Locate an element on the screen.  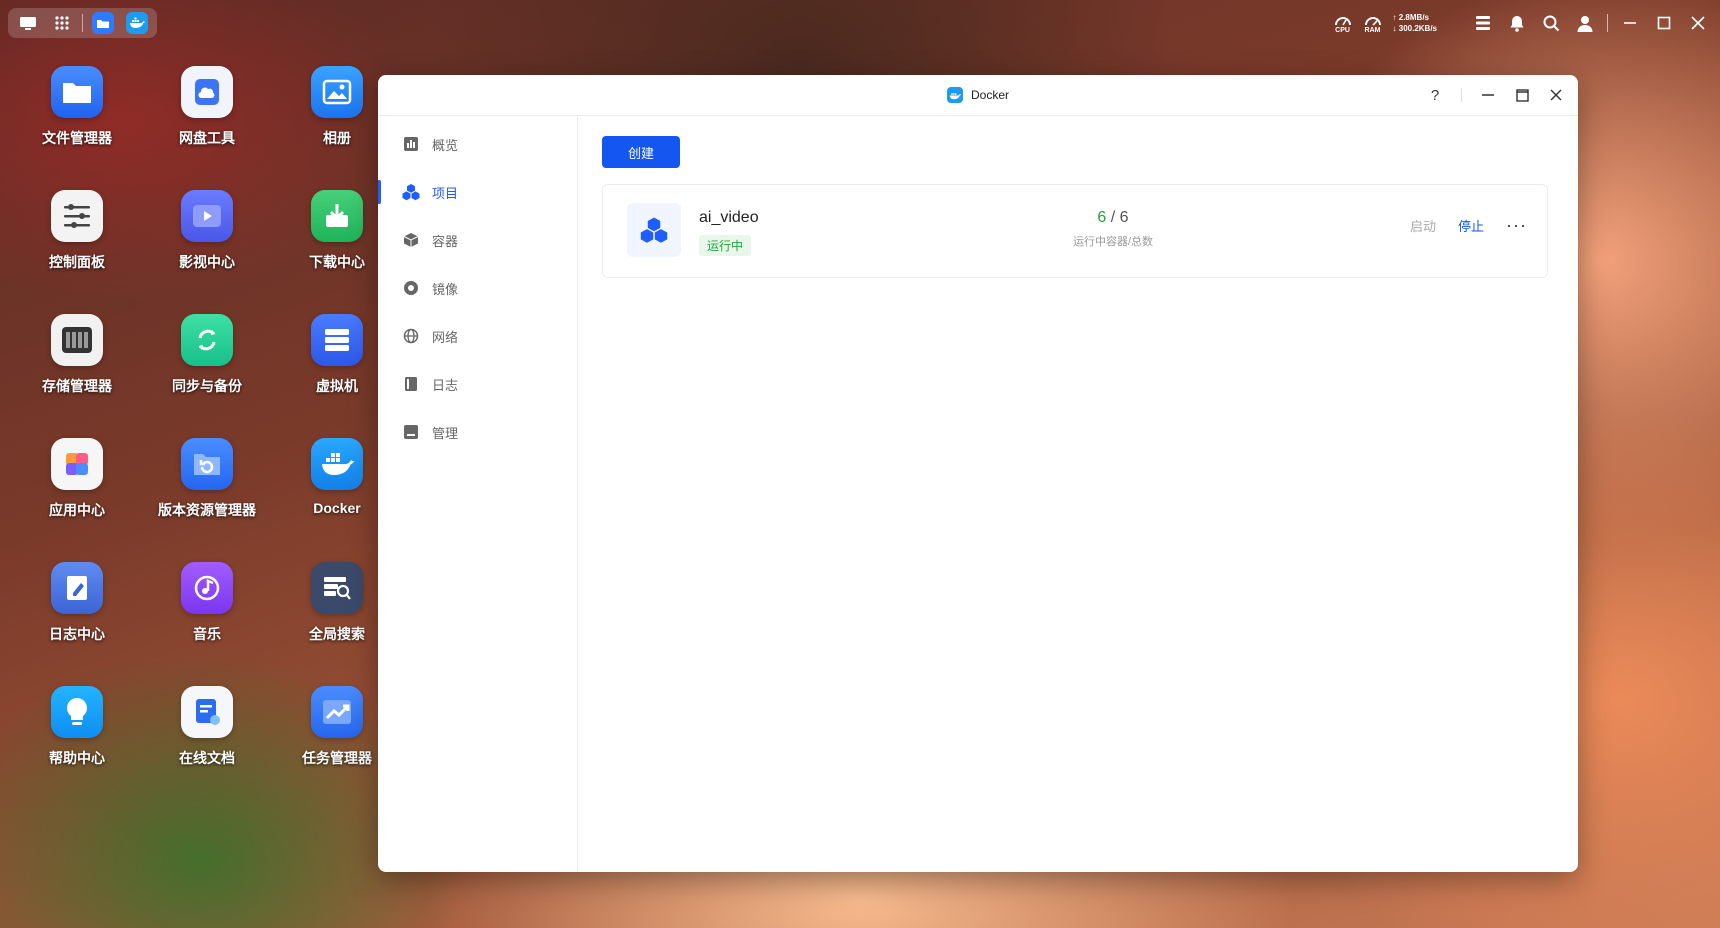
more-icon: ··· is located at coordinates (1516, 225).